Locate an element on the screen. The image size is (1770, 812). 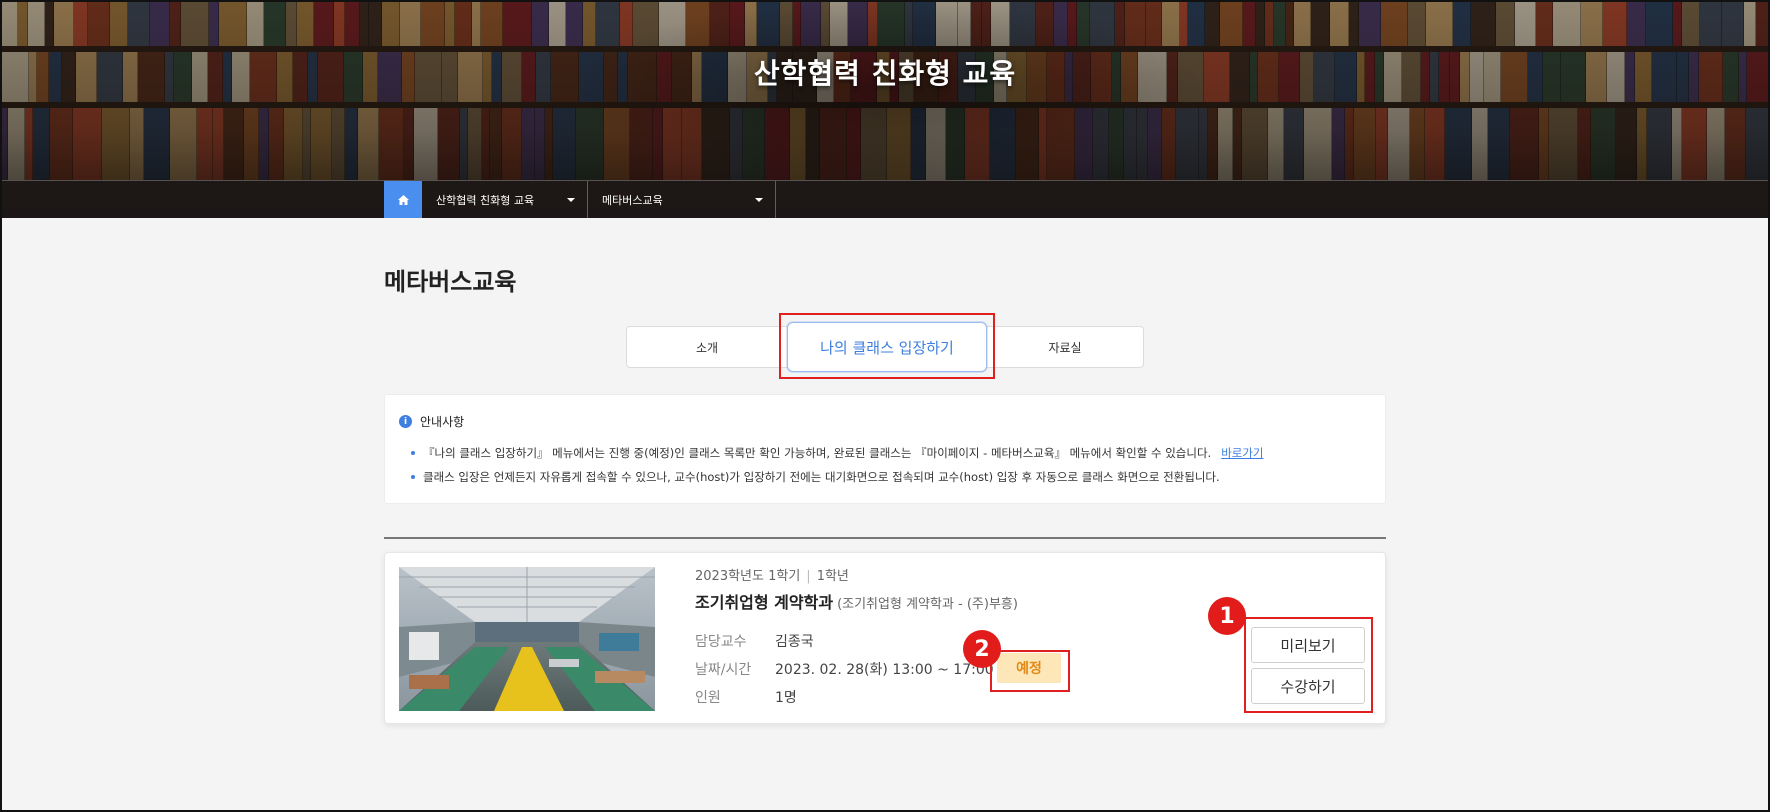
breadcrumb-dropdown-metaverse: 메타버스교육 is located at coordinates (682, 199).